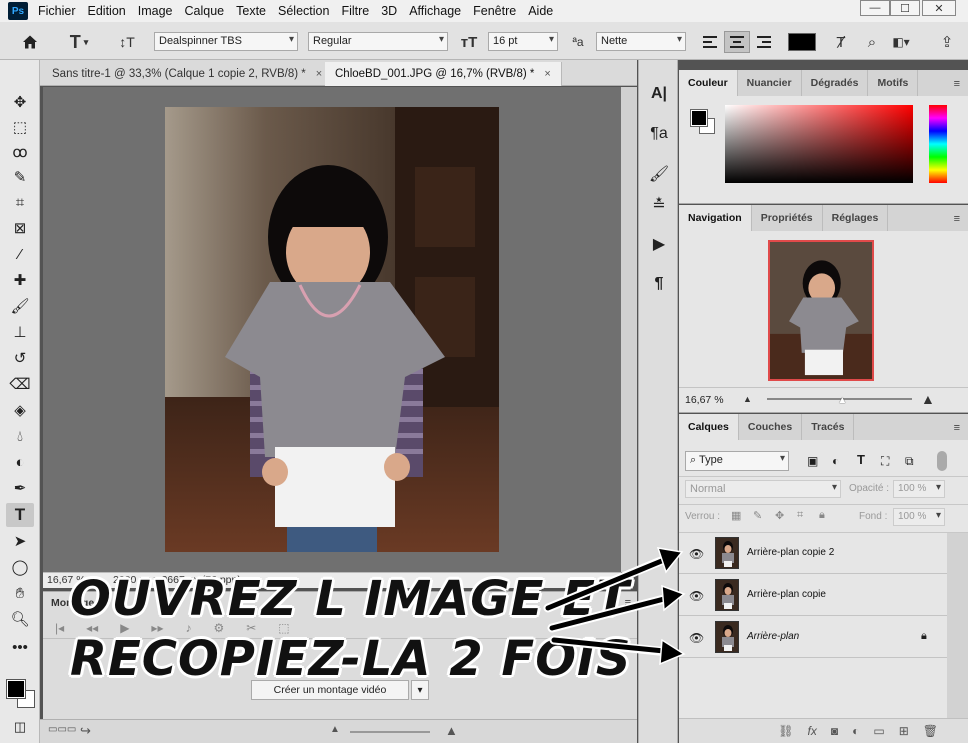 Image resolution: width=968 pixels, height=743 pixels. Describe the element at coordinates (764, 42) in the screenshot. I see `align-right-icon` at that location.